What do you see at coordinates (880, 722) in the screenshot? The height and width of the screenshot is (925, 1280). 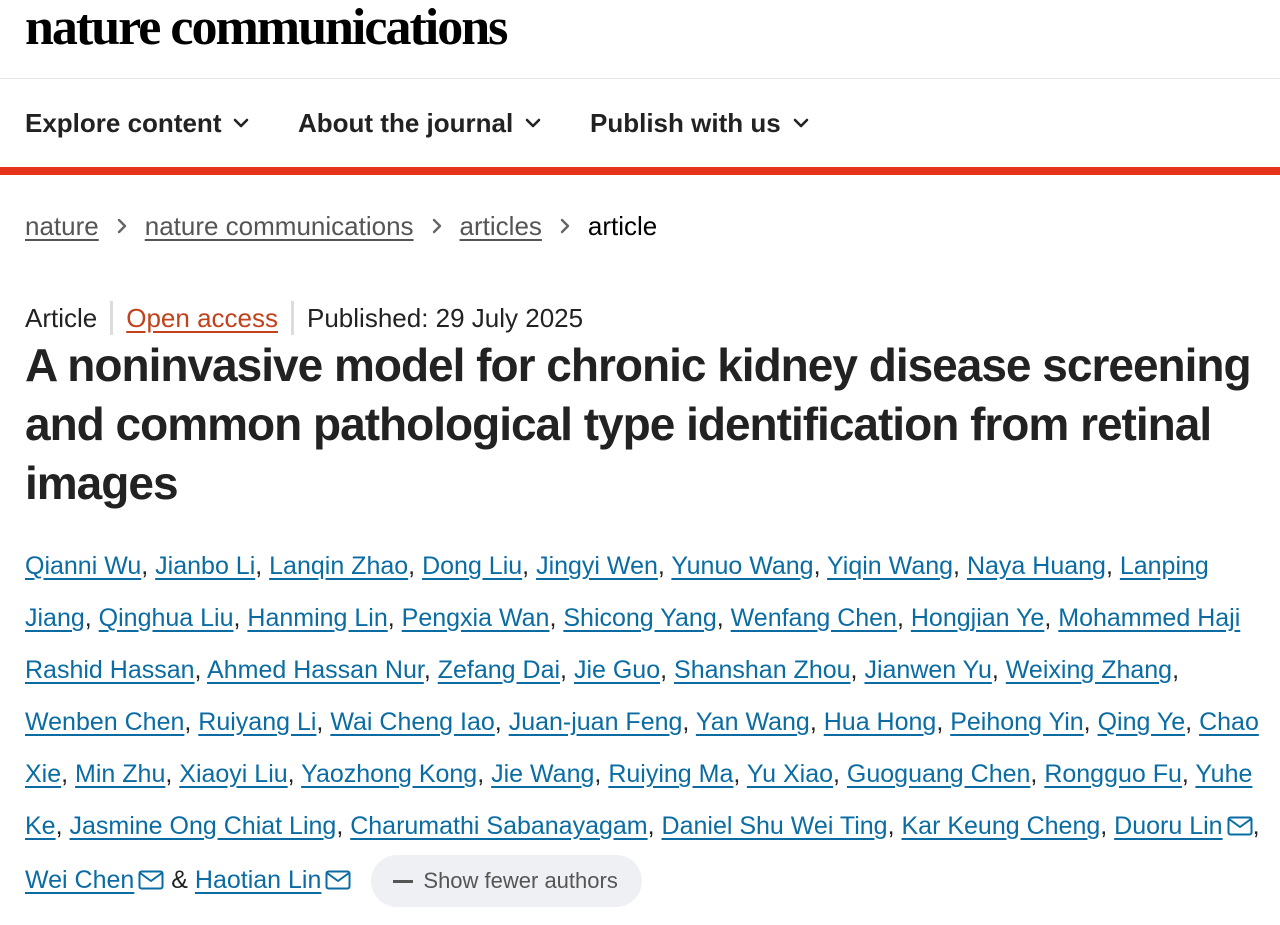 I see `author-link: Hua Hong` at bounding box center [880, 722].